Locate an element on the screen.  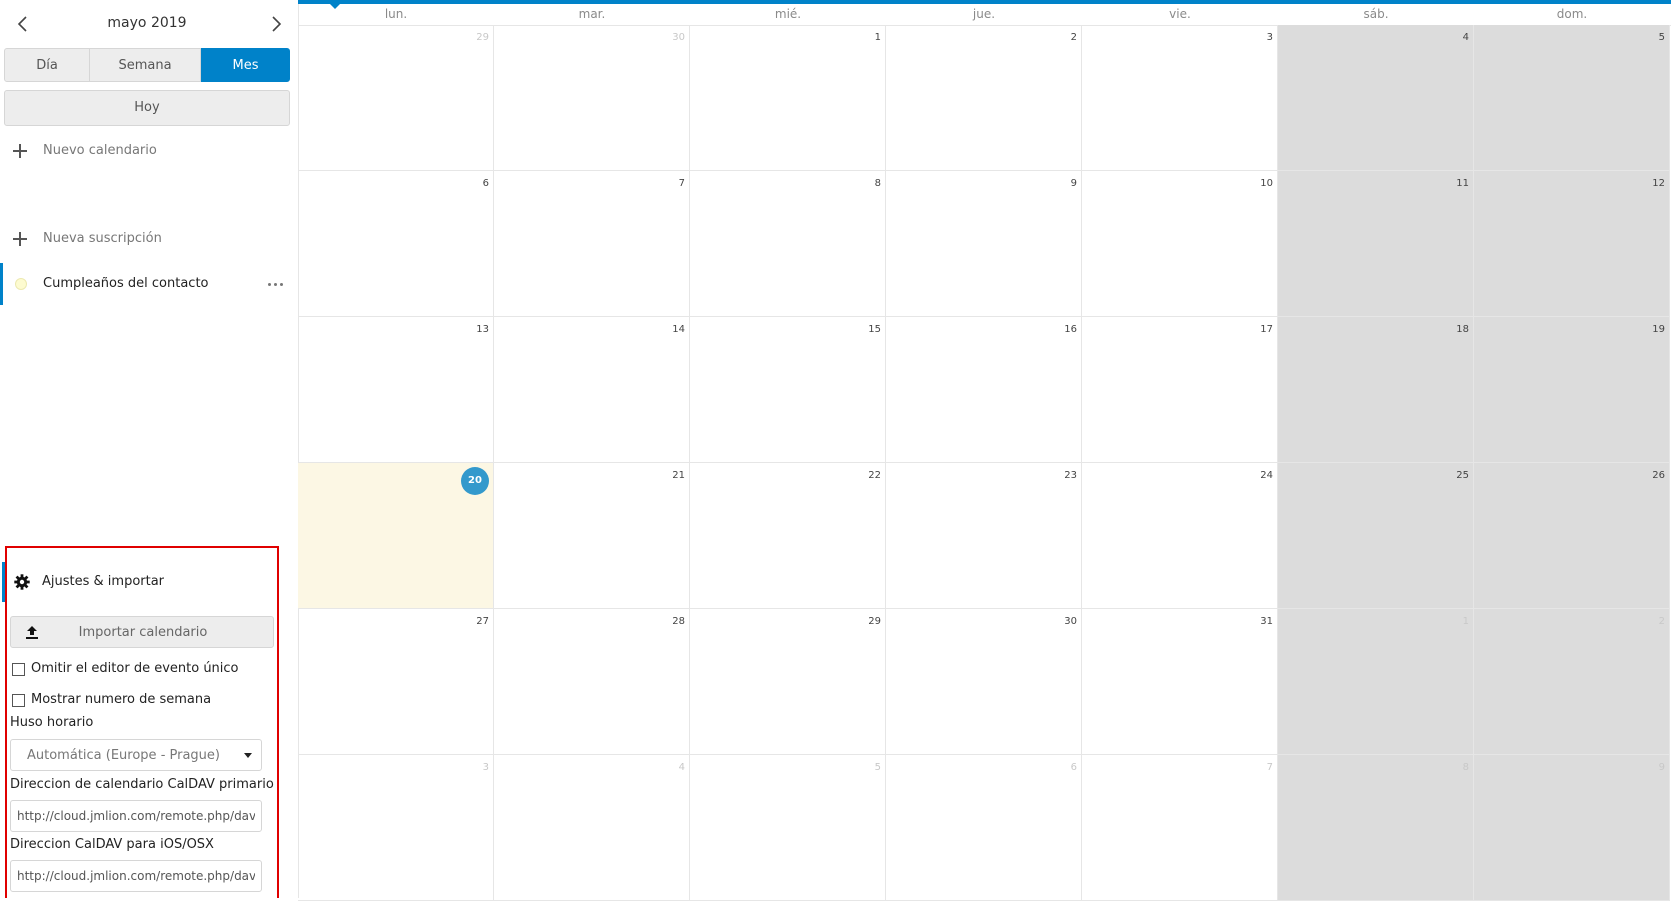
day-cell: 15 is located at coordinates (788, 390).